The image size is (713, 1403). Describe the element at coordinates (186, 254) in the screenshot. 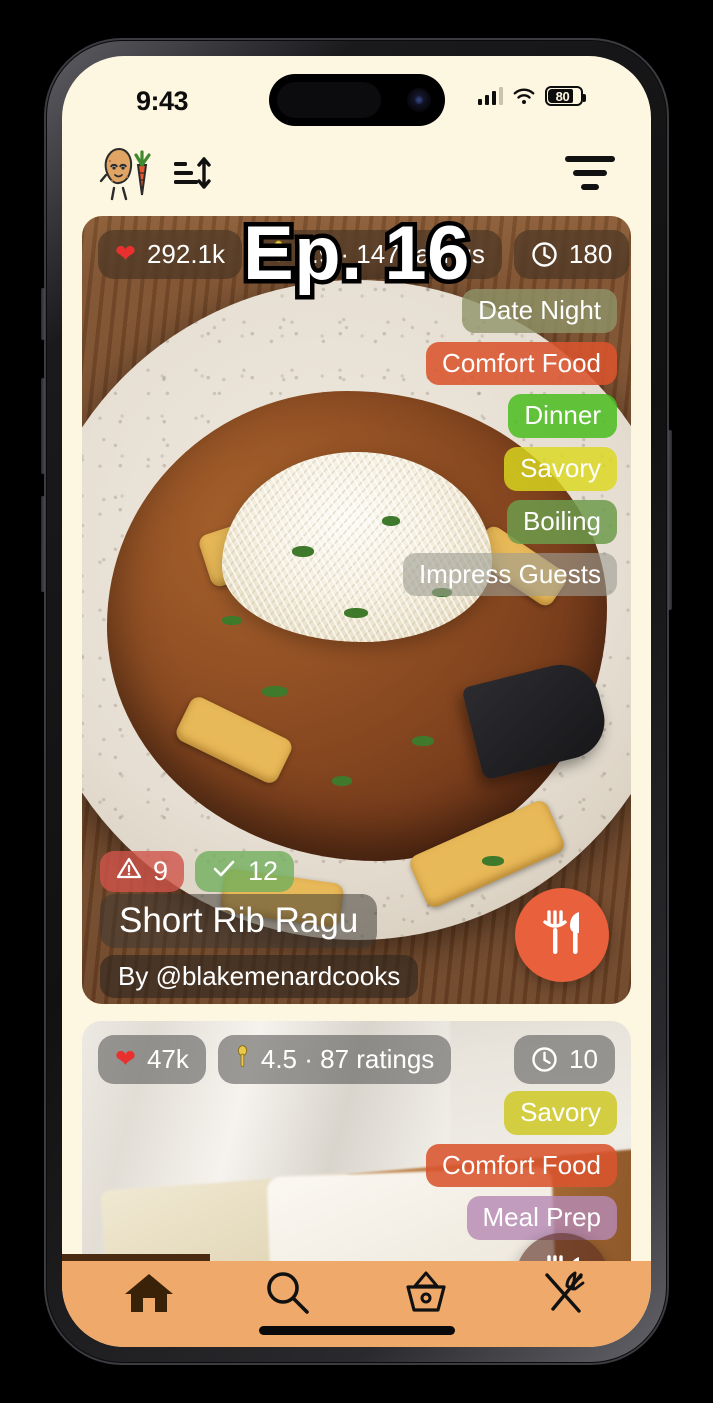

I see `likes-count: 292.1k` at that location.